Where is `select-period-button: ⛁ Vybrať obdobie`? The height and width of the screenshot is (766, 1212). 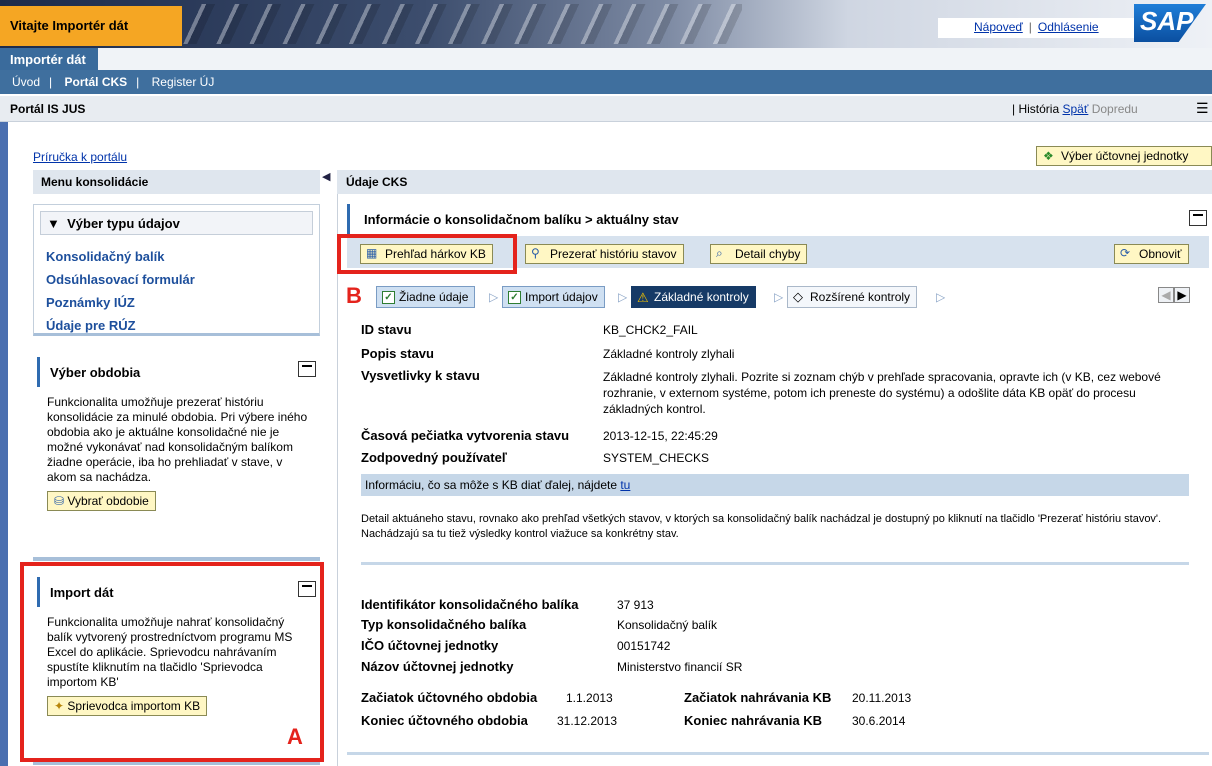 select-period-button: ⛁ Vybrať obdobie is located at coordinates (101, 501).